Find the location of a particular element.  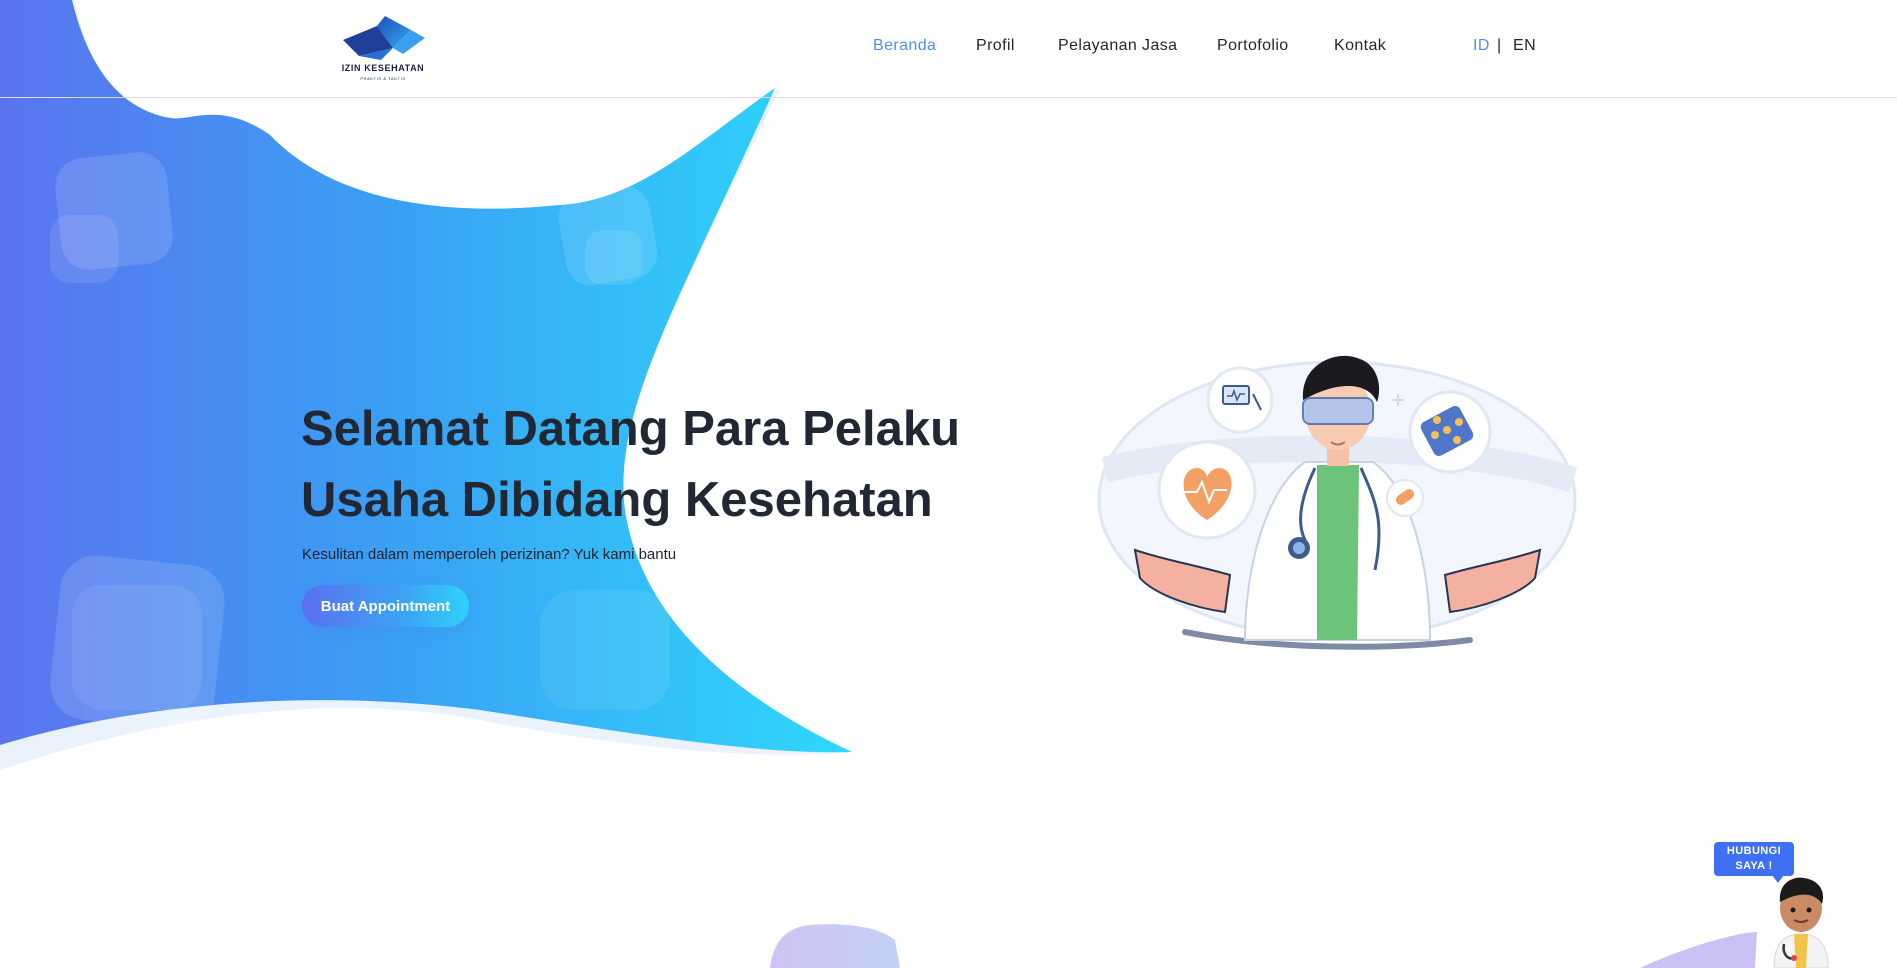

hero-title-line-2: Usaha Dibidang Kesehatan is located at coordinates (617, 500).